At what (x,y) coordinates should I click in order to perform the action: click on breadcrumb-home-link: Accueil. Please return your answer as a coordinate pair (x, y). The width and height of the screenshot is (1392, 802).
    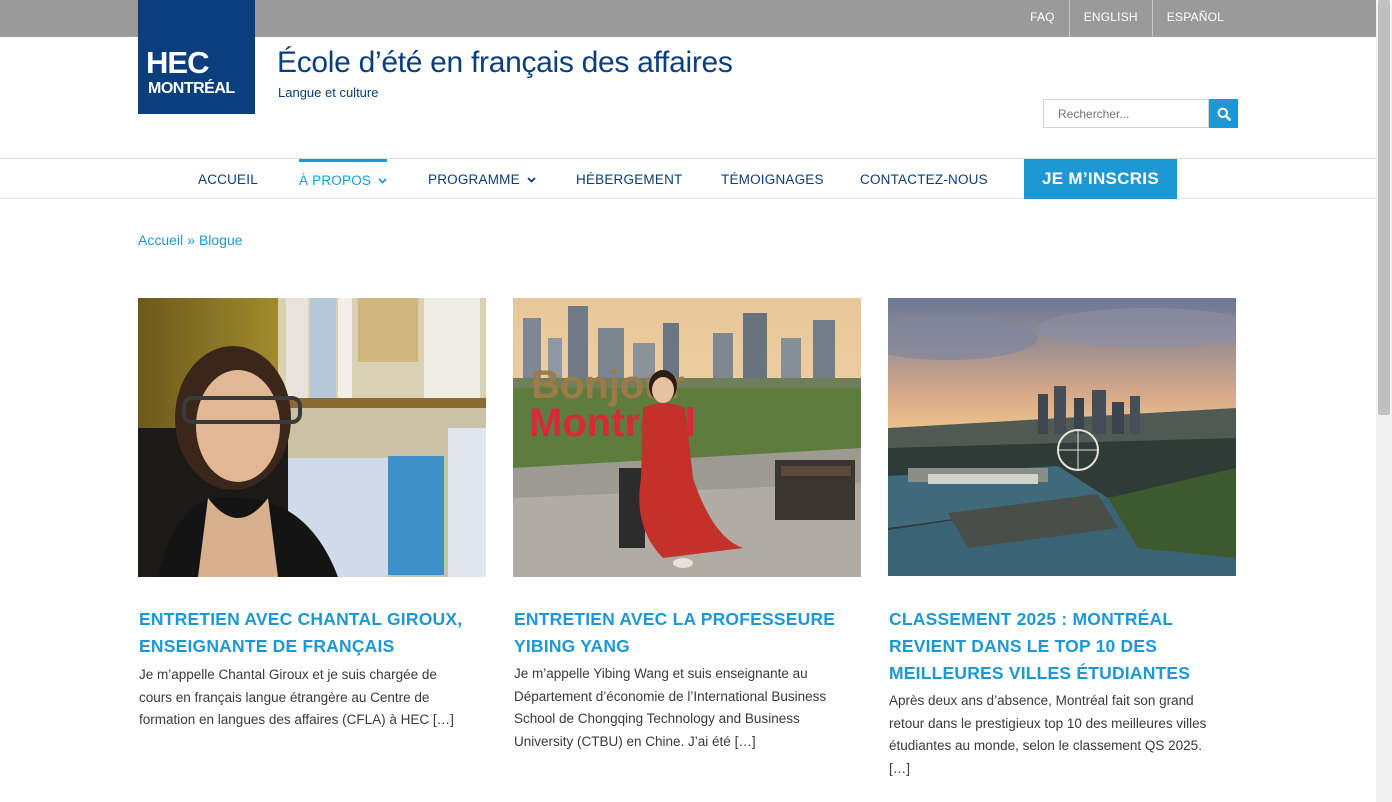
    Looking at the image, I should click on (160, 240).